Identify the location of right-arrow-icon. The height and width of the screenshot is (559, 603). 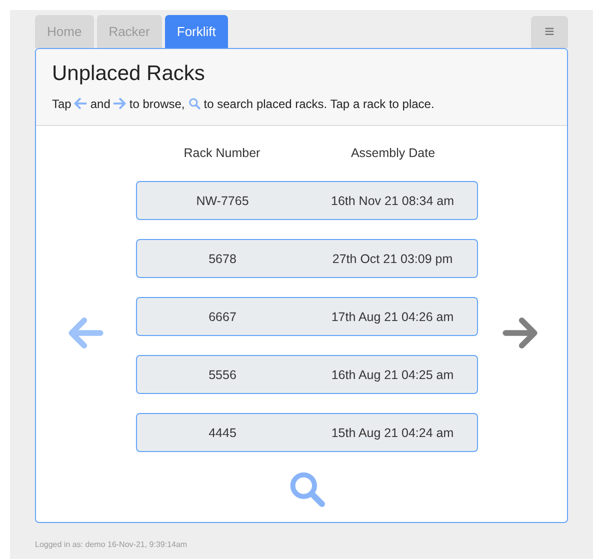
(119, 103).